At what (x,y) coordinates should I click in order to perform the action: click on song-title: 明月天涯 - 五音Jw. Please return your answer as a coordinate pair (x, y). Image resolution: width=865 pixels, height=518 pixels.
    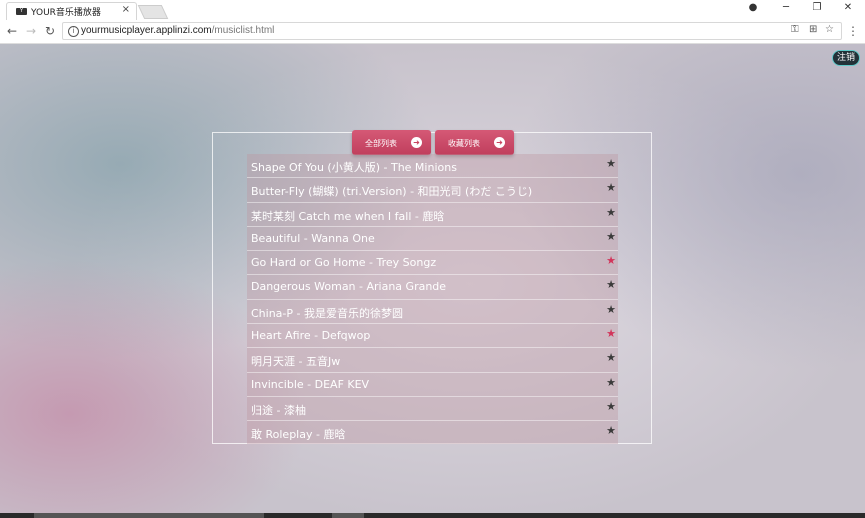
    Looking at the image, I should click on (296, 362).